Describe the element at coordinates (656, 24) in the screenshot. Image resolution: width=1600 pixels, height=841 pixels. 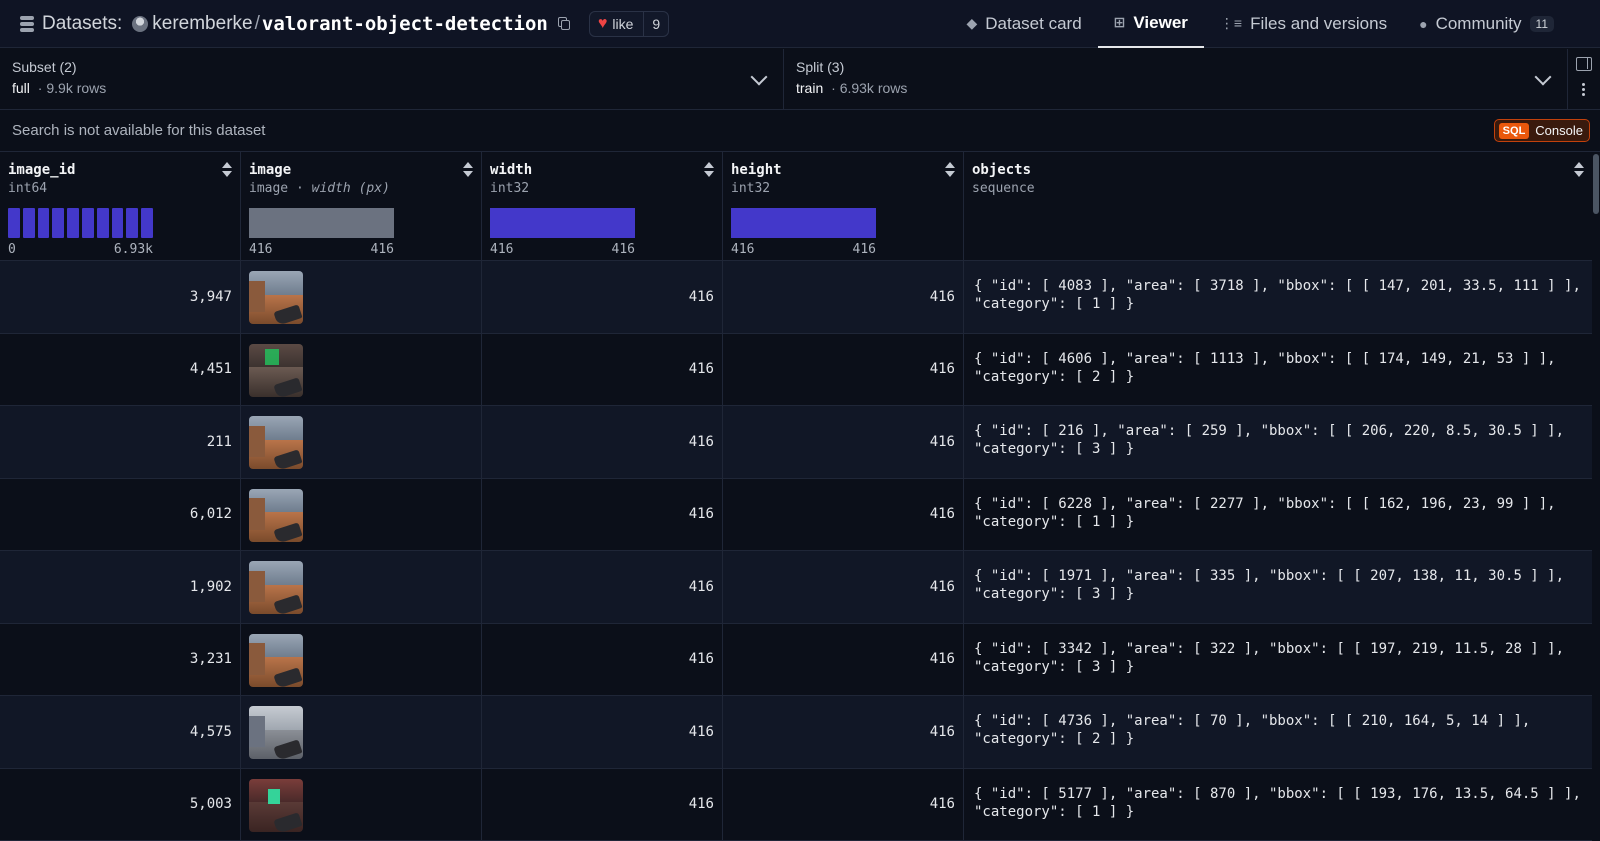
I see `like-count: 9` at that location.